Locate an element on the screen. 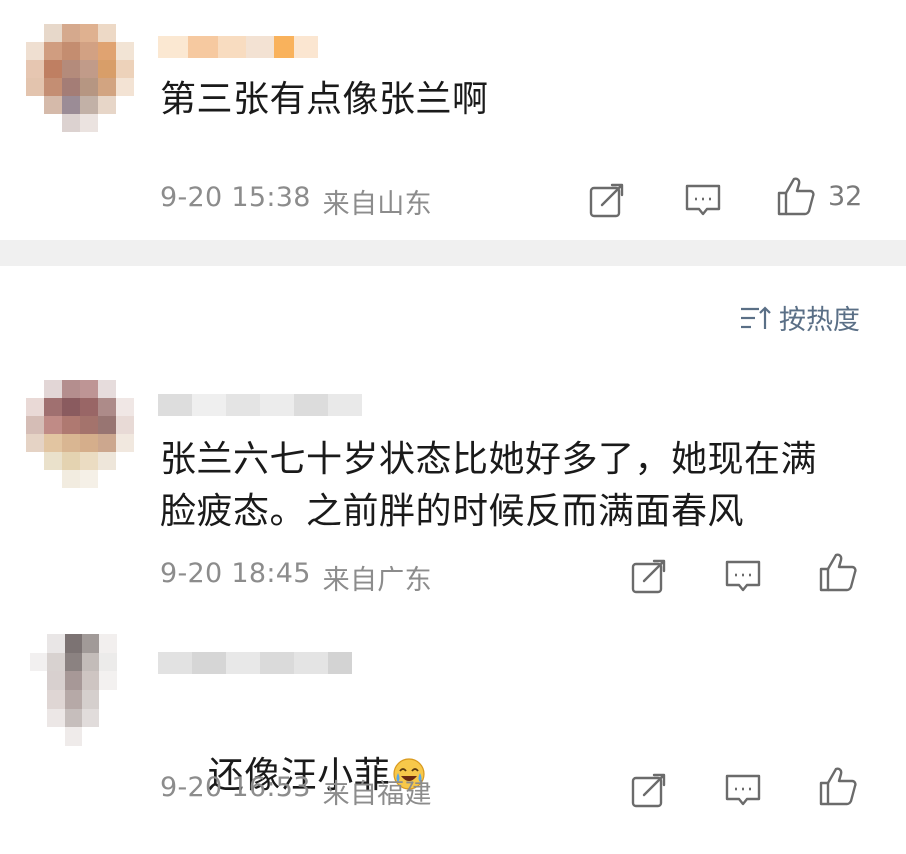 This screenshot has width=906, height=854. comment-date: 9-20 18:45 is located at coordinates (235, 573).